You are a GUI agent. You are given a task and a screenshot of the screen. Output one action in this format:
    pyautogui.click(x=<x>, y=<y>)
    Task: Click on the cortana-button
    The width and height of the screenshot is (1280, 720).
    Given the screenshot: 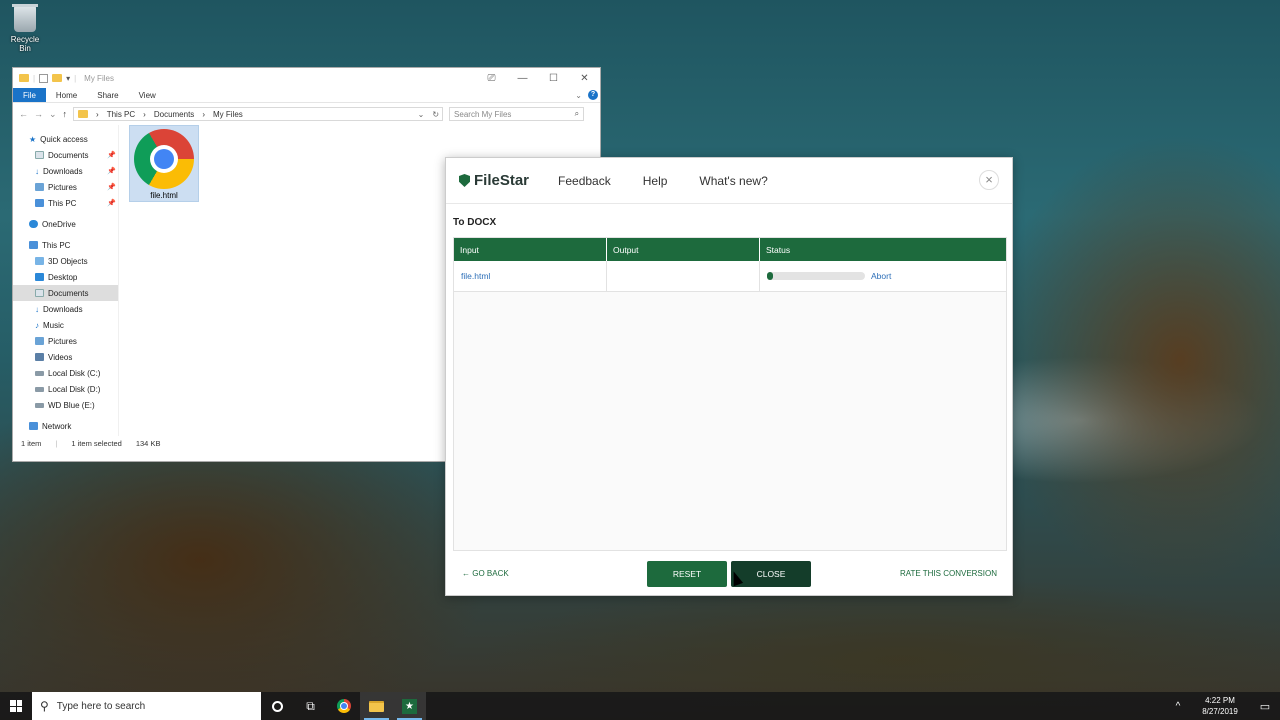 What is the action you would take?
    pyautogui.click(x=277, y=706)
    